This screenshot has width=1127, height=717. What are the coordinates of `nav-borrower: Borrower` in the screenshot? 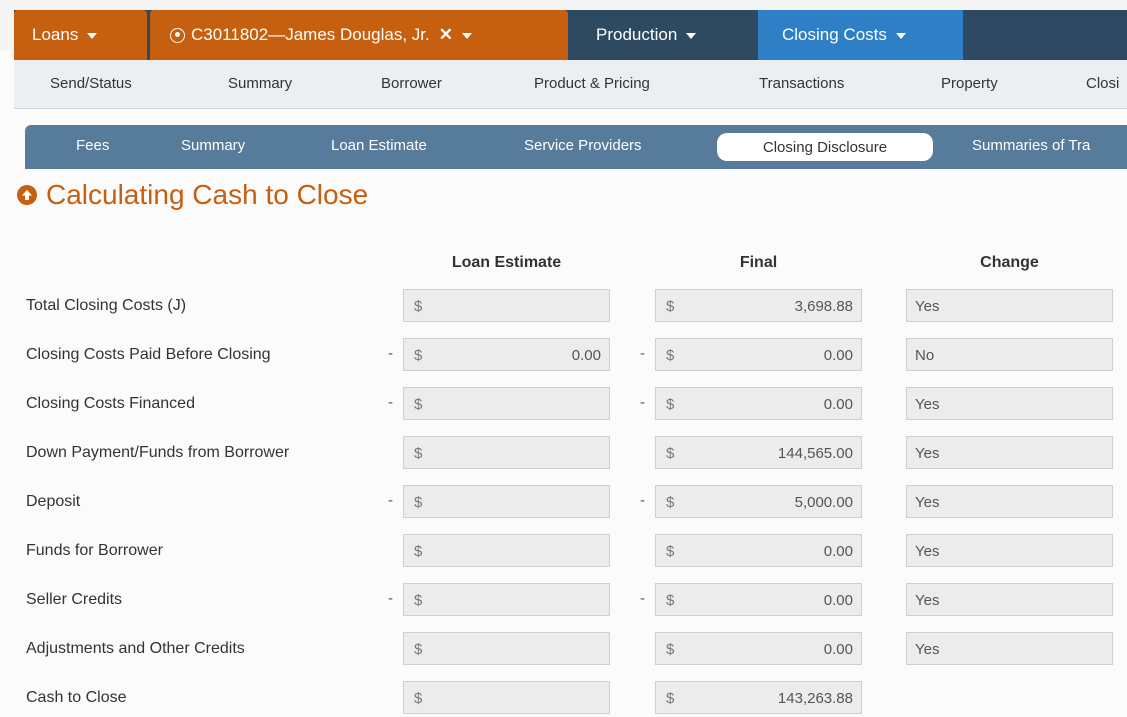 It's located at (411, 83).